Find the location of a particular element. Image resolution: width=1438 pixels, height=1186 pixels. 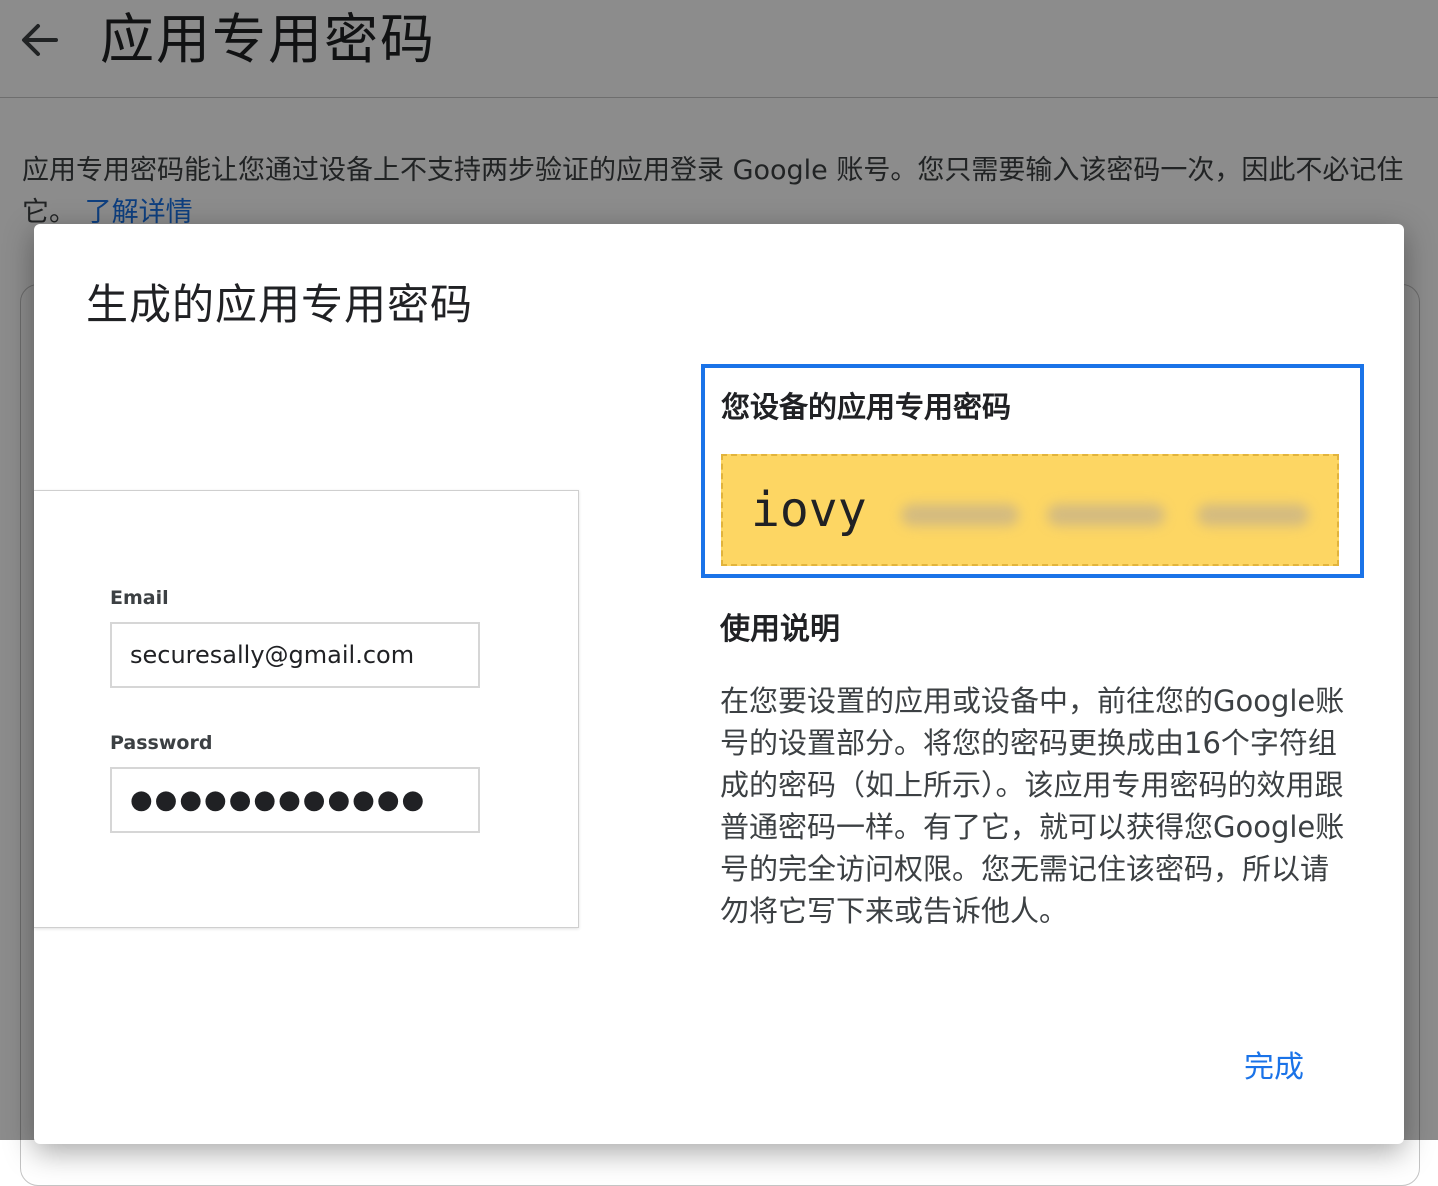

email-value: securesally@gmail.com is located at coordinates (272, 655).